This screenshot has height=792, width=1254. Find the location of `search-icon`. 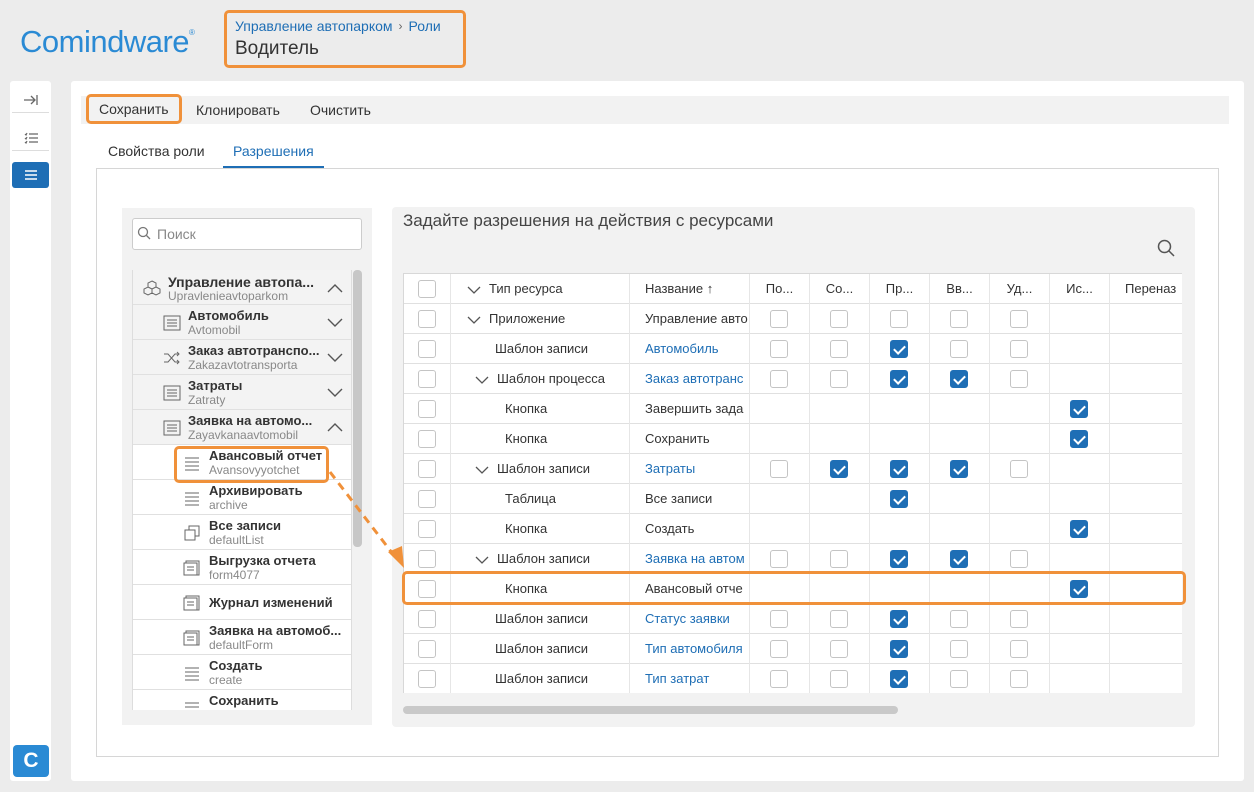

search-icon is located at coordinates (1166, 248).